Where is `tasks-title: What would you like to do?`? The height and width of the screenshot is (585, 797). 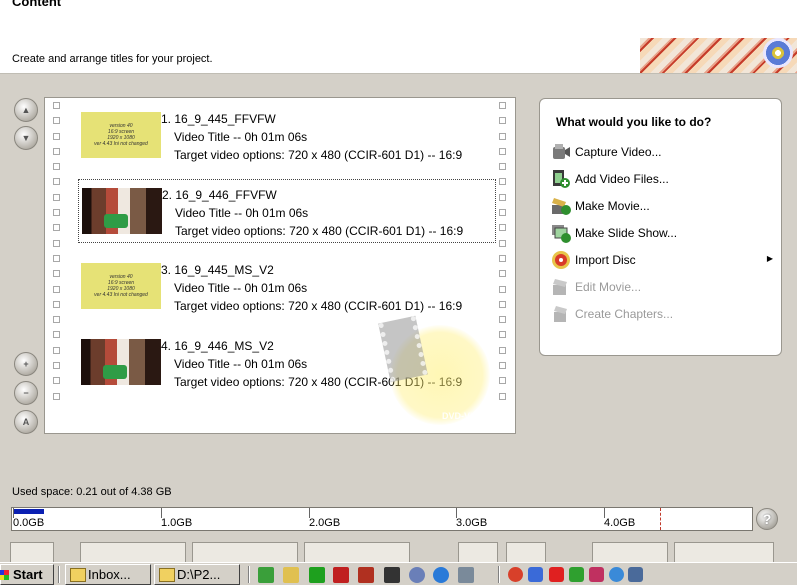
tasks-title: What would you like to do? is located at coordinates (634, 122).